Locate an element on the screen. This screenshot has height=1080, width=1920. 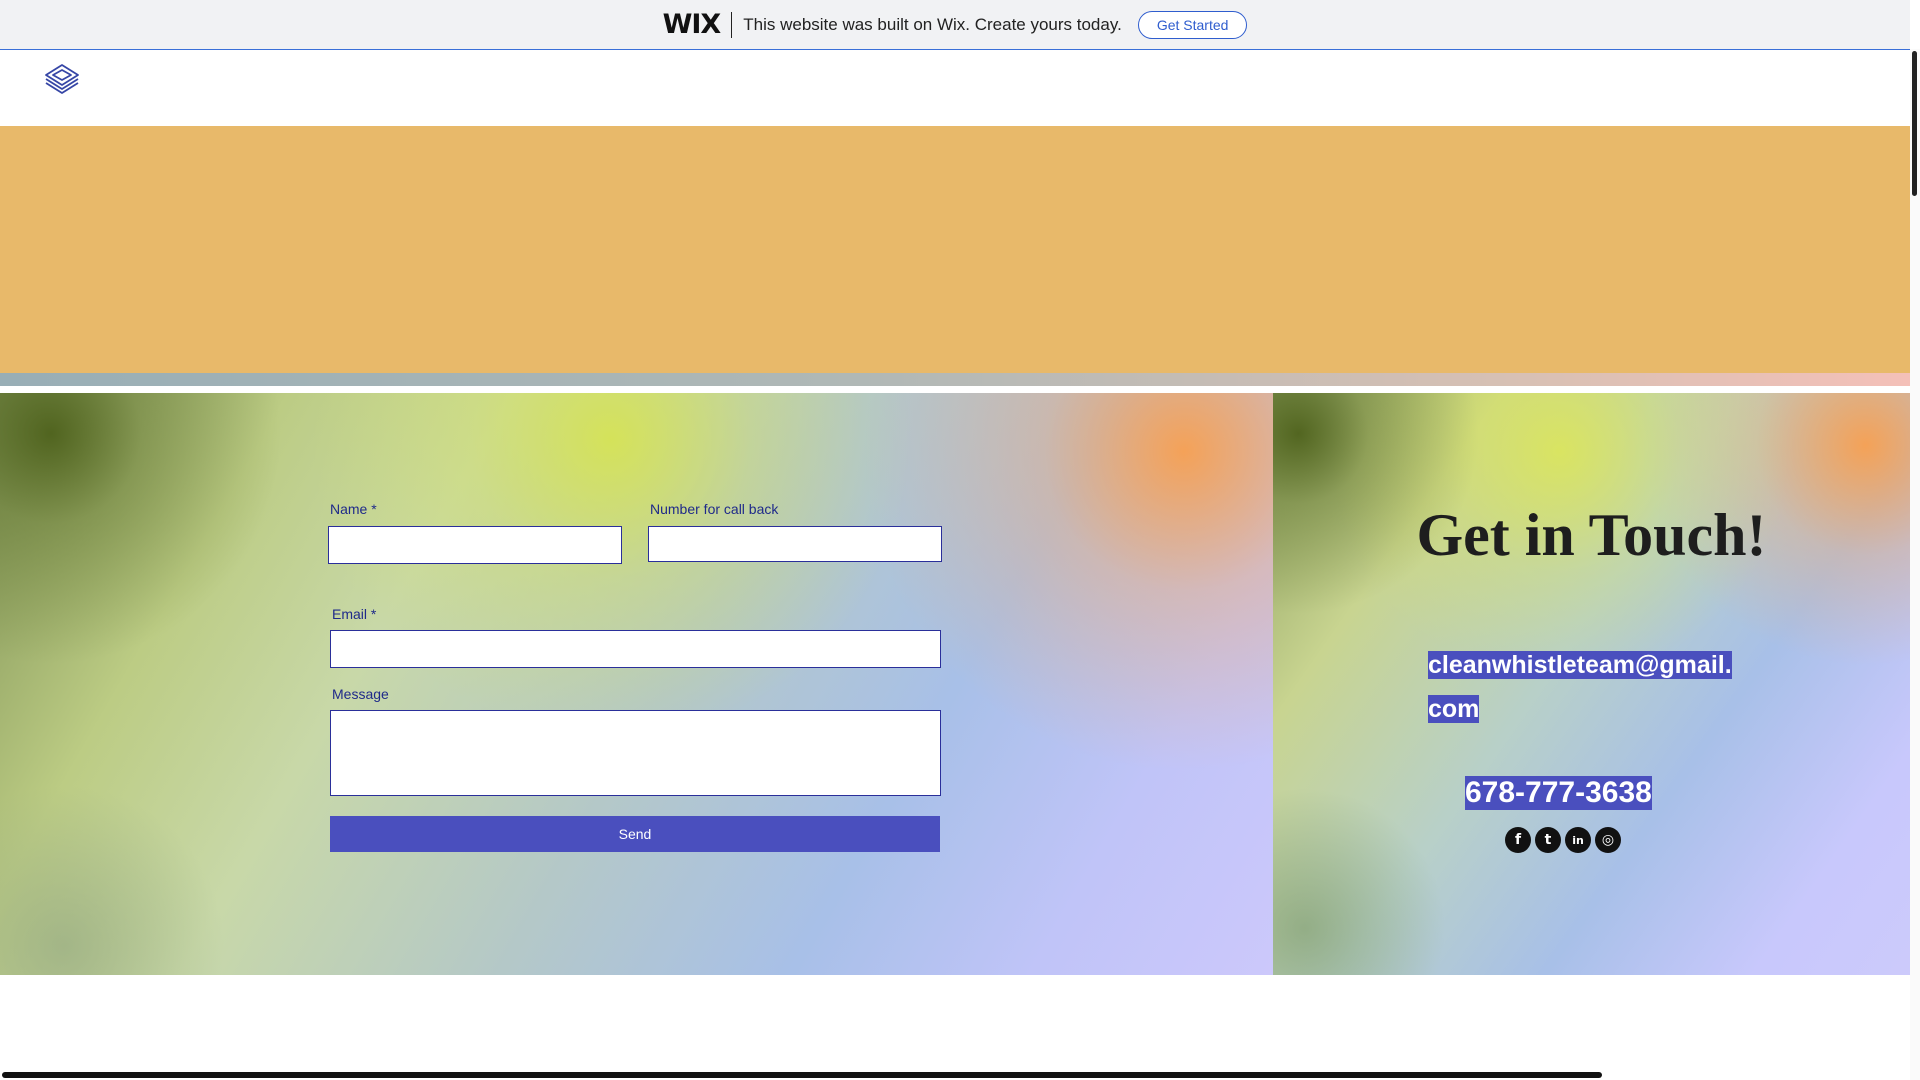
scrollbar-thumb is located at coordinates (1914, 123).